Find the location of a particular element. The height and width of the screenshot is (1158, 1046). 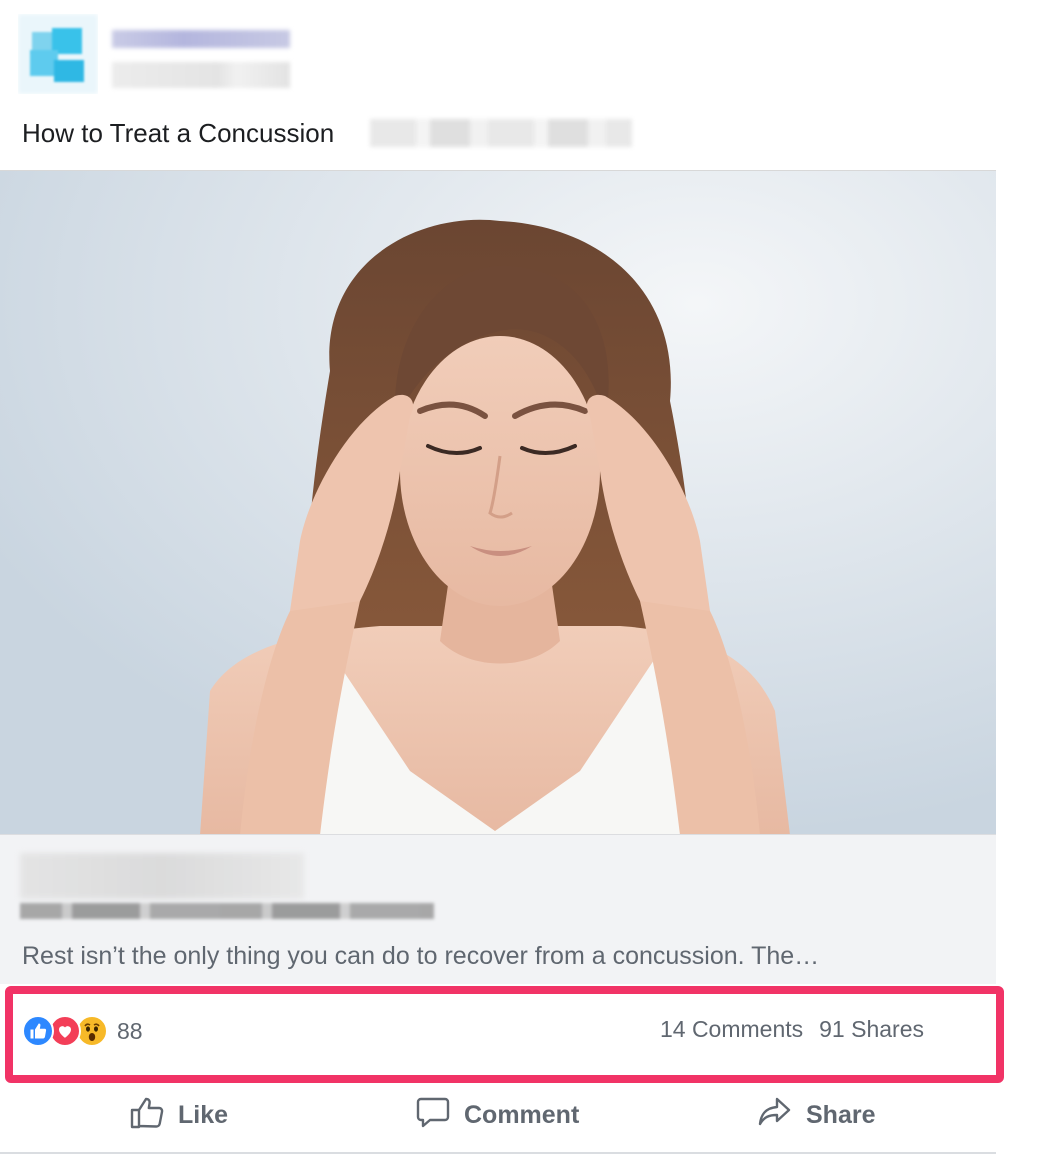

divider is located at coordinates (498, 1153).